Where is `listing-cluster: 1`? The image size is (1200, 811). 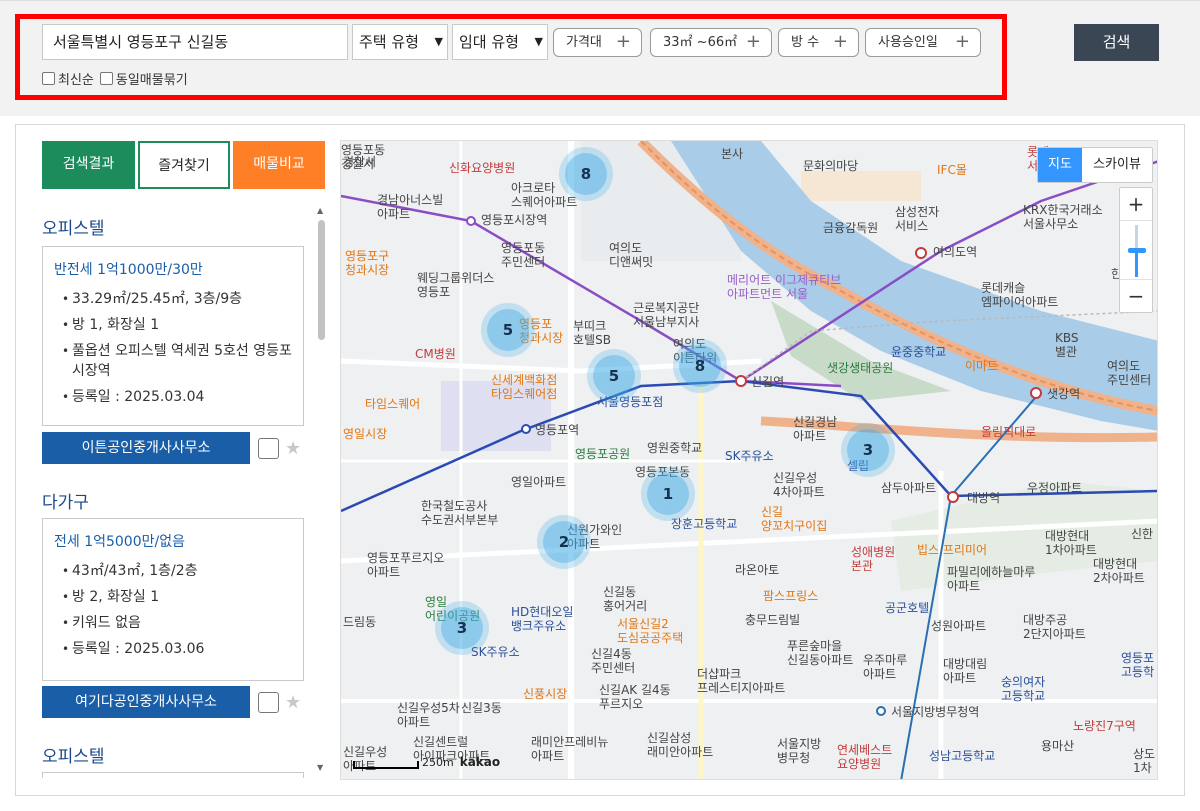
listing-cluster: 1 is located at coordinates (668, 494).